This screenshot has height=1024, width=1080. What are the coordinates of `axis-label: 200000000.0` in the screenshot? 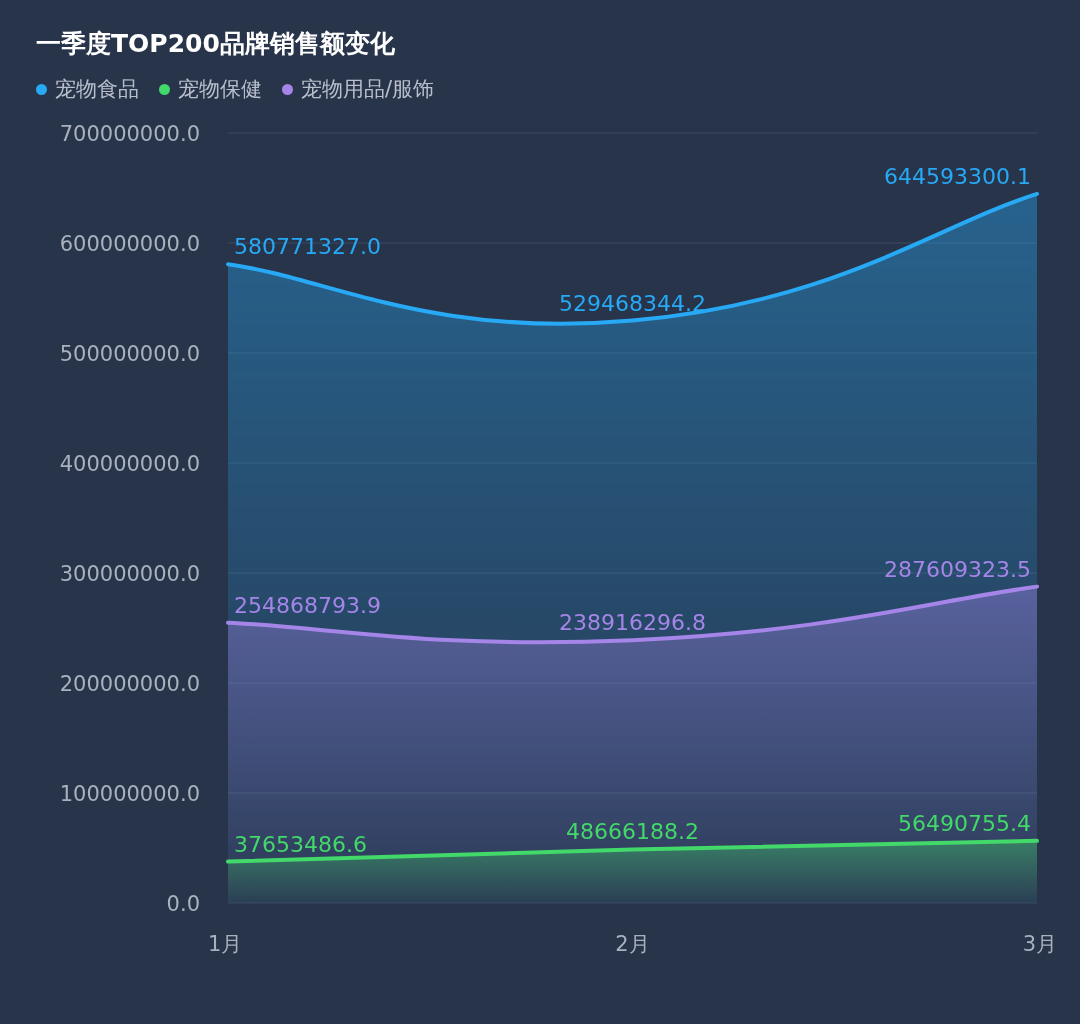 It's located at (129, 683).